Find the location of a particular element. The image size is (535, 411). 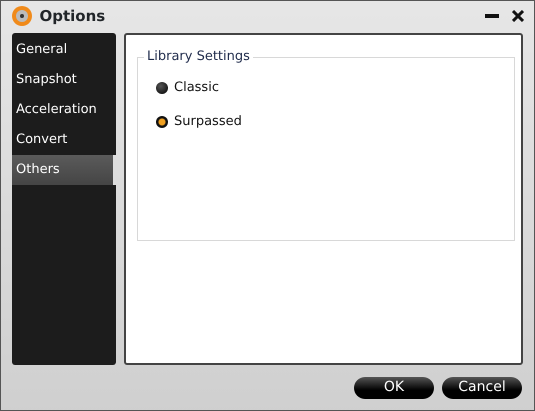

window-title: Options is located at coordinates (73, 16).